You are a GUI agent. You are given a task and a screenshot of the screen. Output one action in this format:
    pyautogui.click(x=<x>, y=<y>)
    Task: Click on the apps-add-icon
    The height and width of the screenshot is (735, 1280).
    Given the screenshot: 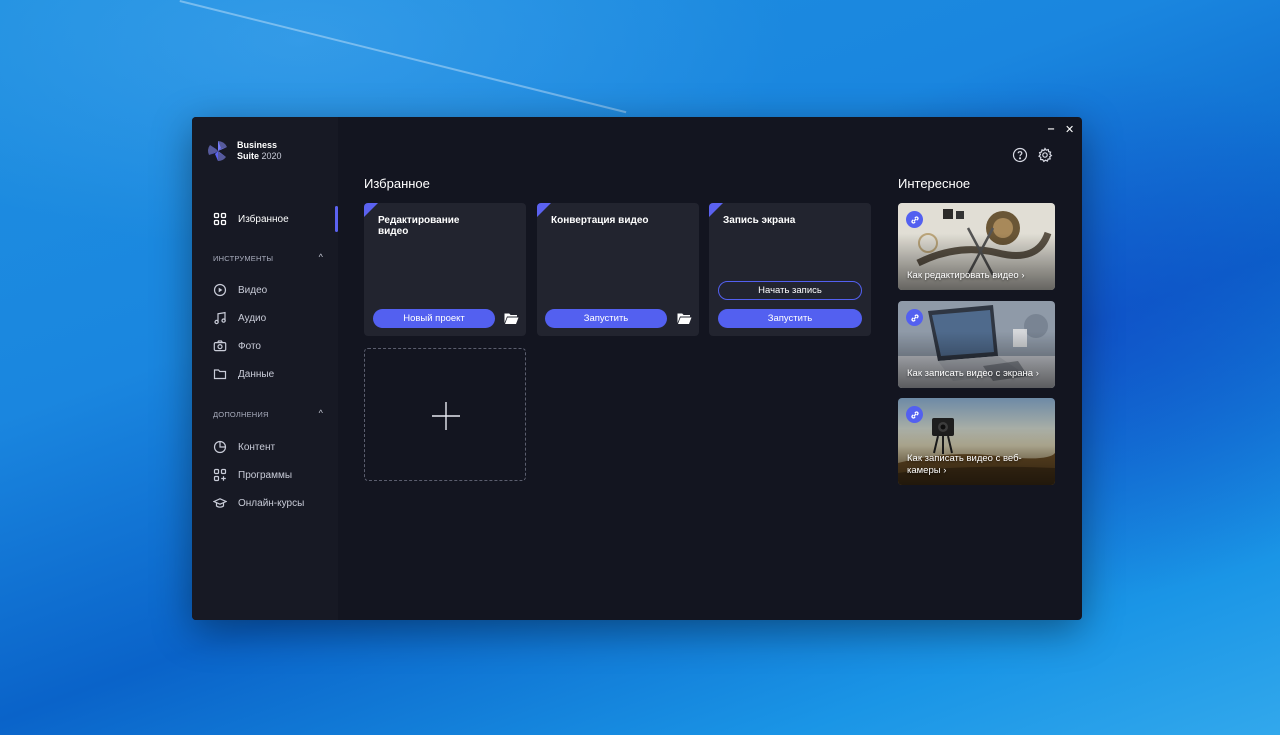 What is the action you would take?
    pyautogui.click(x=220, y=475)
    